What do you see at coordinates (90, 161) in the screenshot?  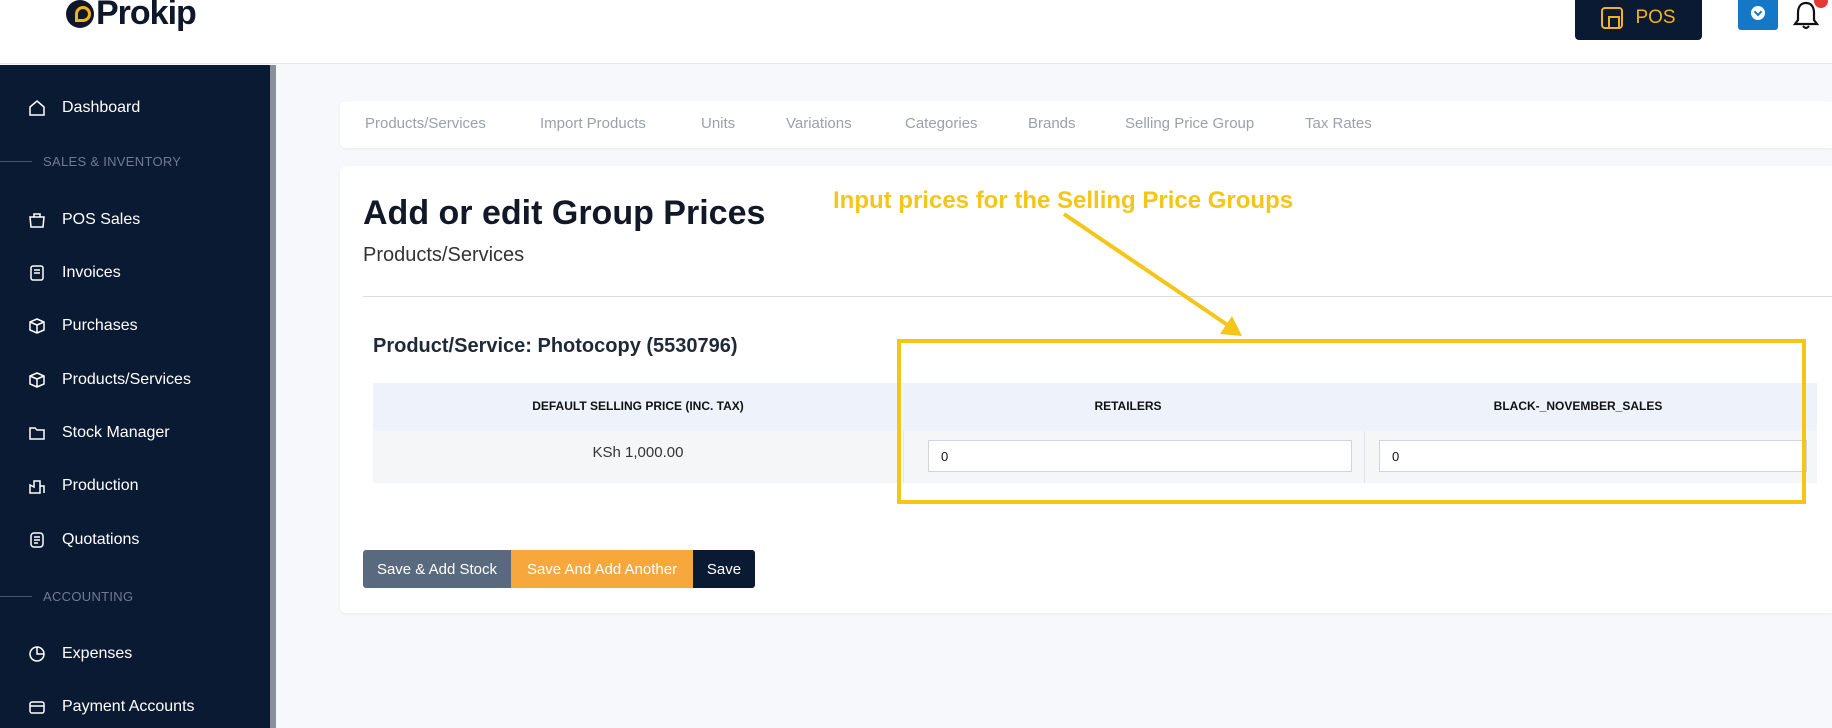 I see `sidebar-section-sales: SALES & INVENTORY` at bounding box center [90, 161].